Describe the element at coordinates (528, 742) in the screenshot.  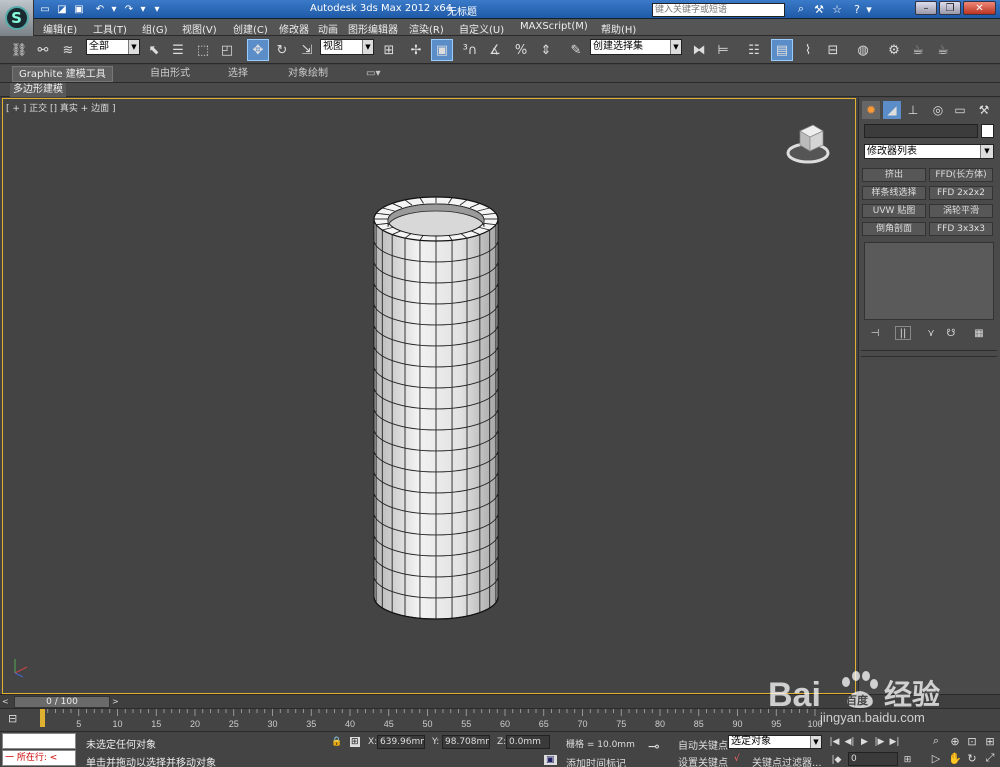
I see `z-coordinate-field: 0.0mm` at that location.